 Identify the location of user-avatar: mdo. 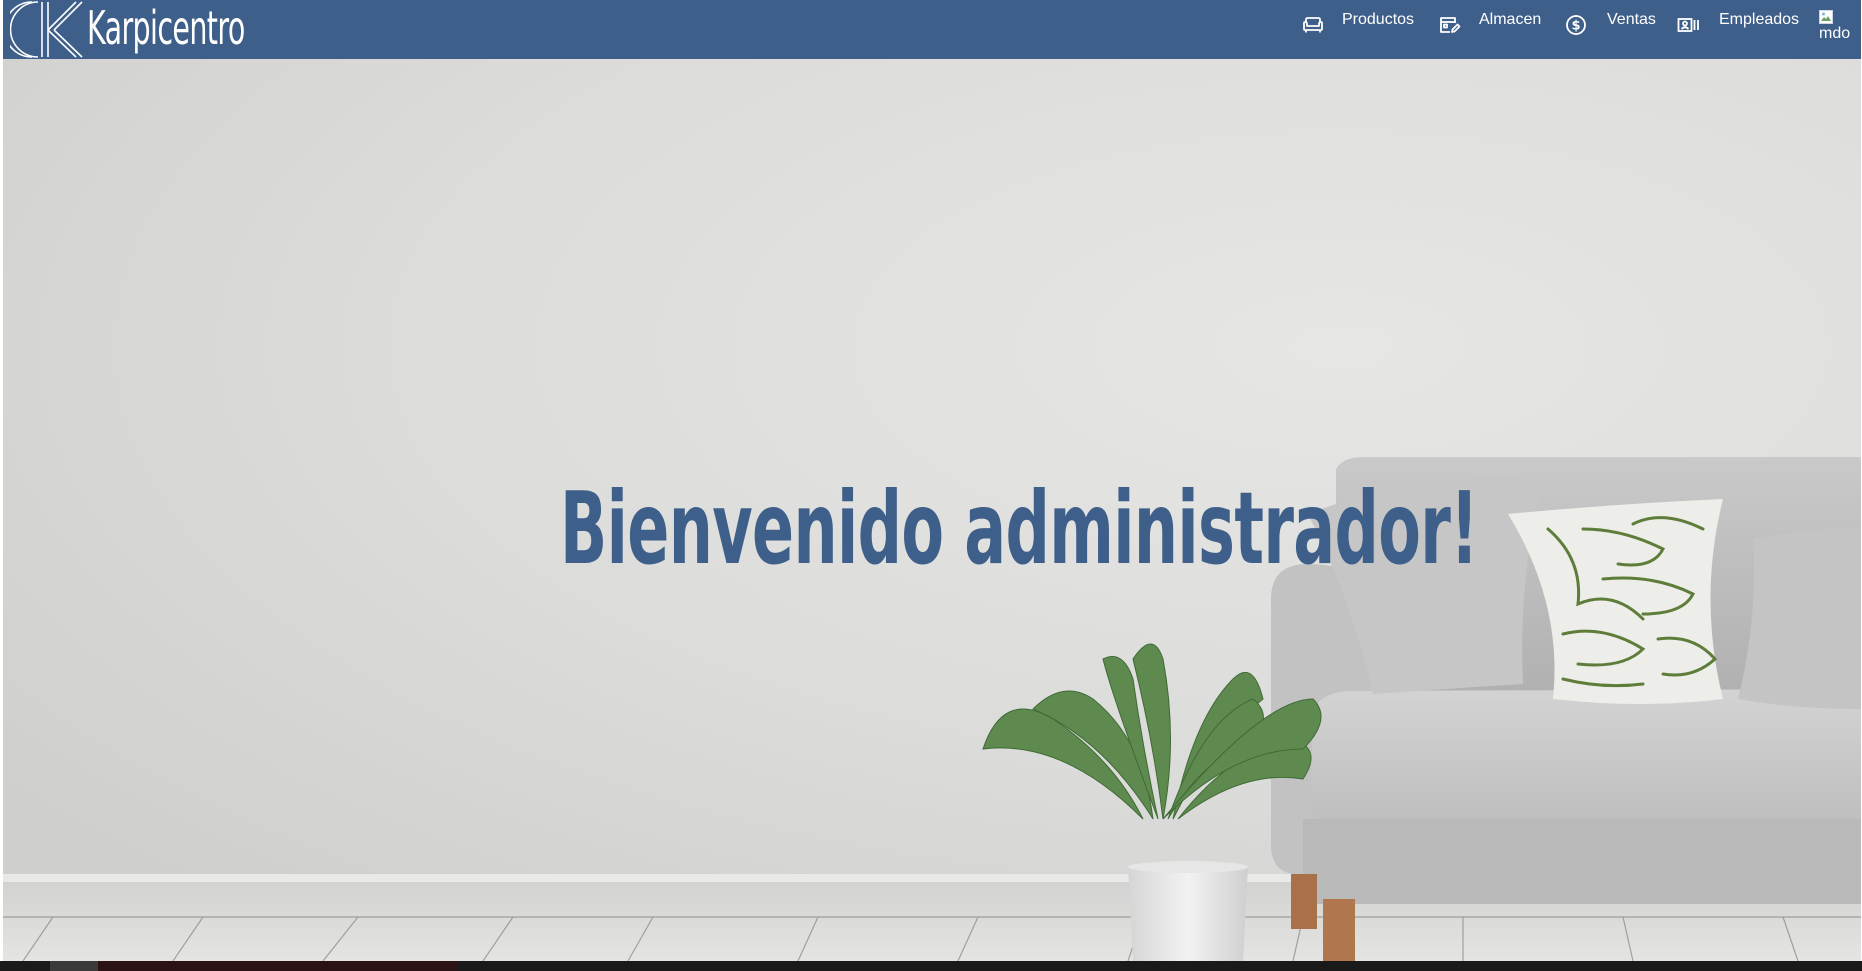
(1836, 27).